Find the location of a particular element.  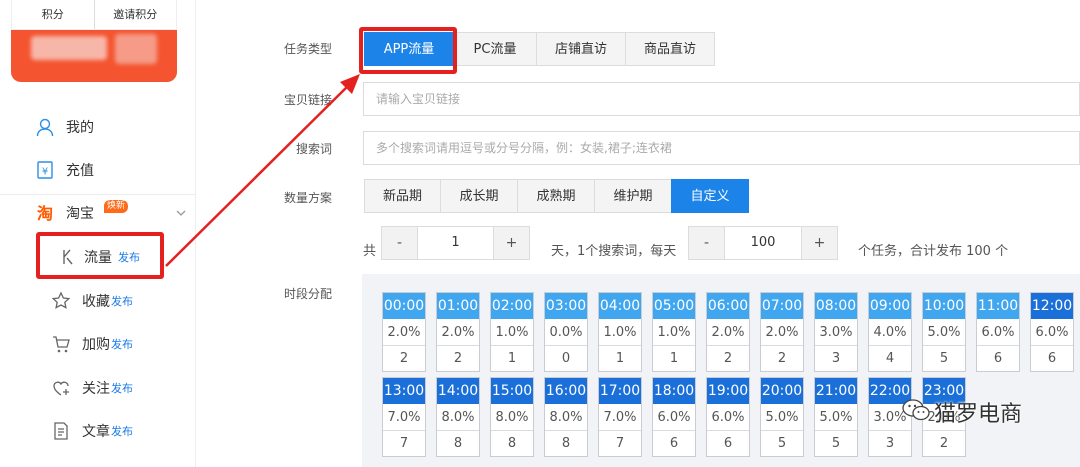

watermark: 猫罗电商 is located at coordinates (962, 412).